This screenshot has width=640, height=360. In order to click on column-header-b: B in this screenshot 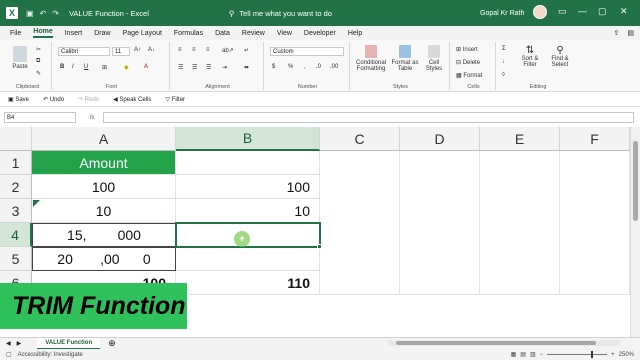, I will do `click(248, 139)`.